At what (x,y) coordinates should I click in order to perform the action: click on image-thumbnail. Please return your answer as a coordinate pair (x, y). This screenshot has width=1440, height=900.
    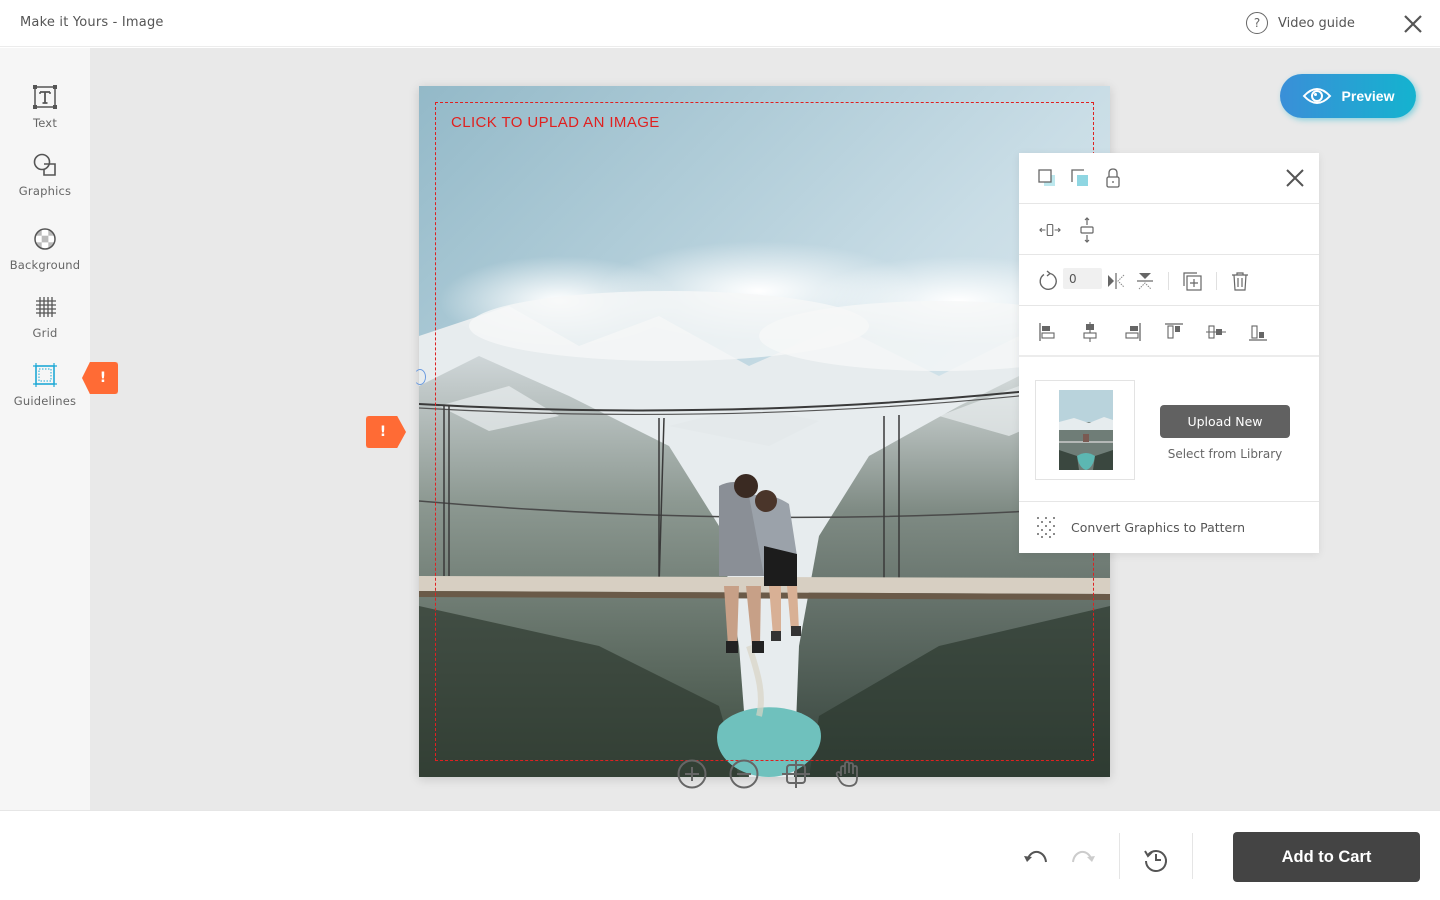
    Looking at the image, I should click on (1085, 430).